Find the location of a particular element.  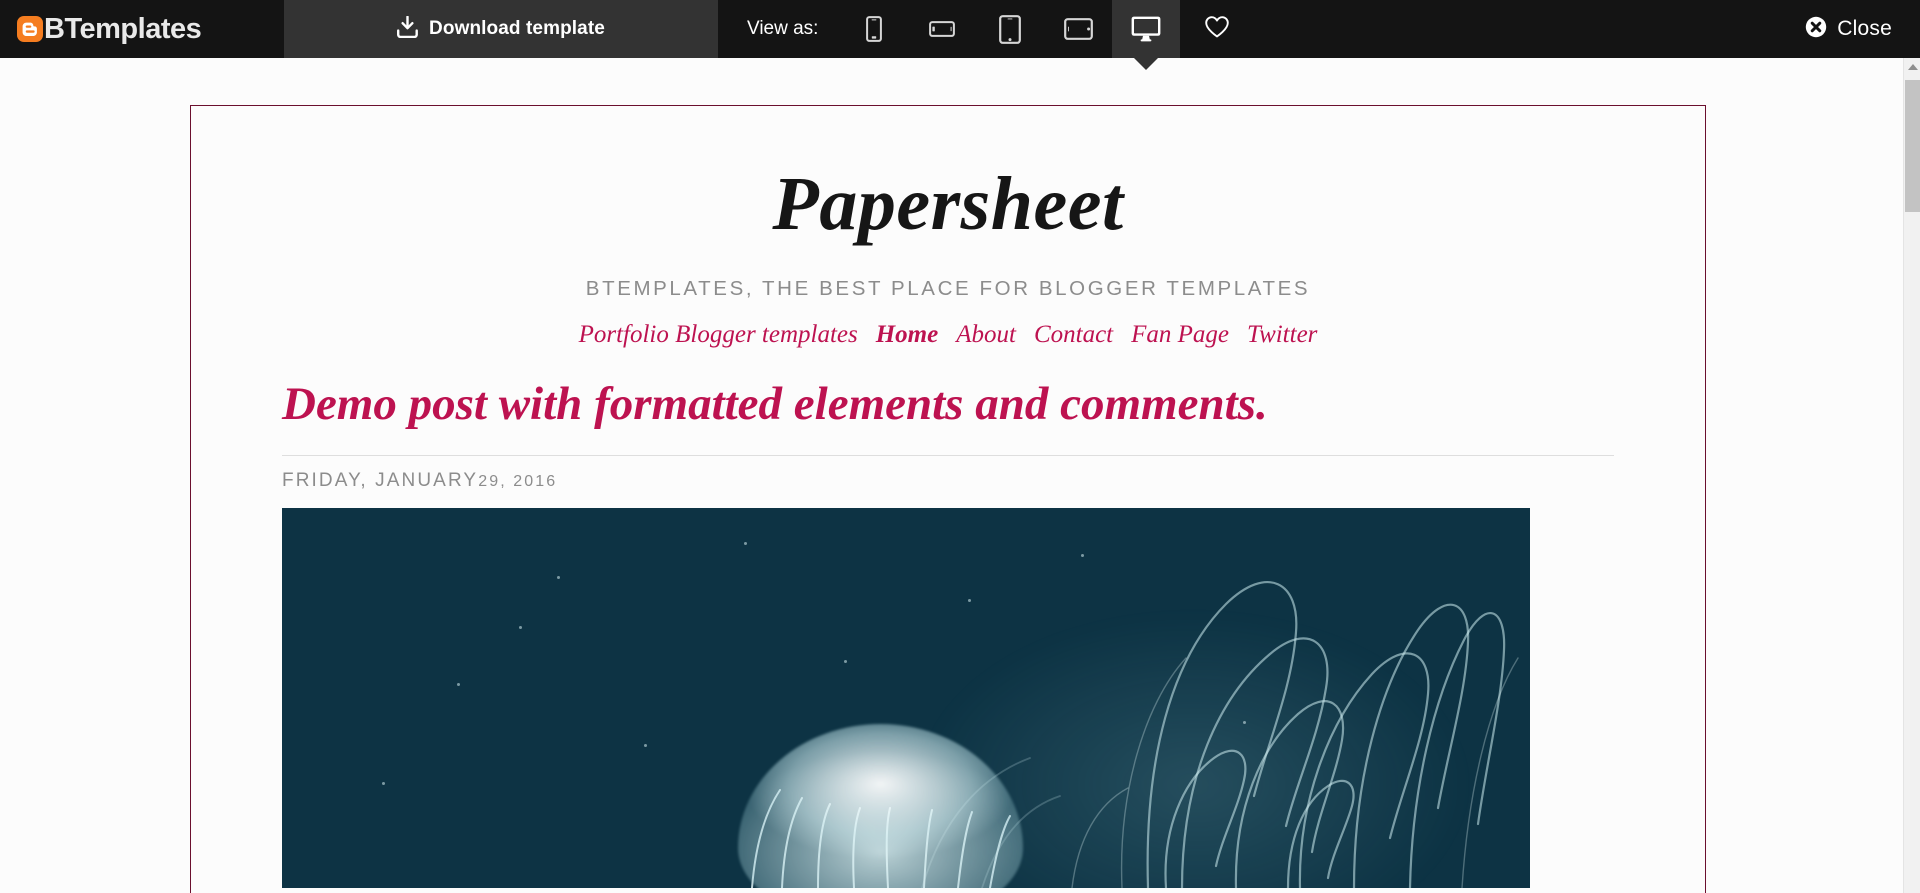

view-as-group: View as: Close is located at coordinates (1319, 29).